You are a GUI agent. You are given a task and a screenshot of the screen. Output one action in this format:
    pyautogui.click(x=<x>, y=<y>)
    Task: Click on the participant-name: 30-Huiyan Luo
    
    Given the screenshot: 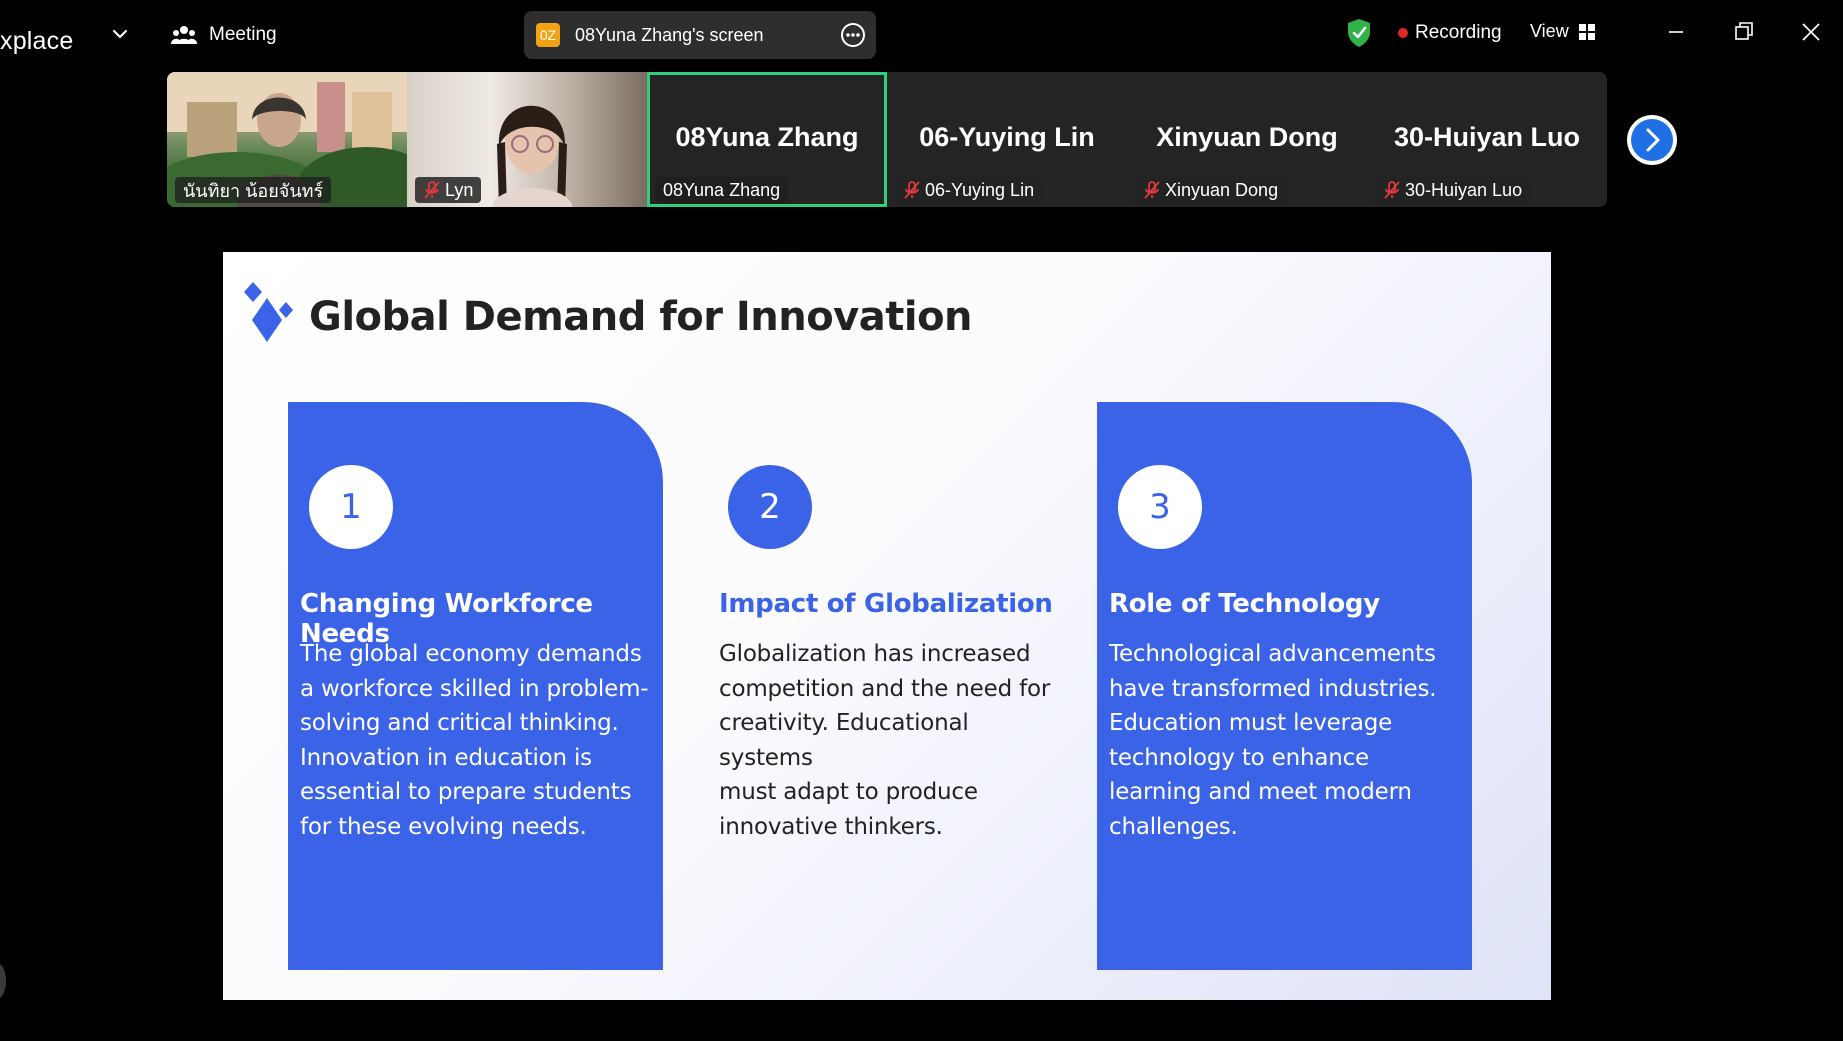 What is the action you would take?
    pyautogui.click(x=1464, y=189)
    